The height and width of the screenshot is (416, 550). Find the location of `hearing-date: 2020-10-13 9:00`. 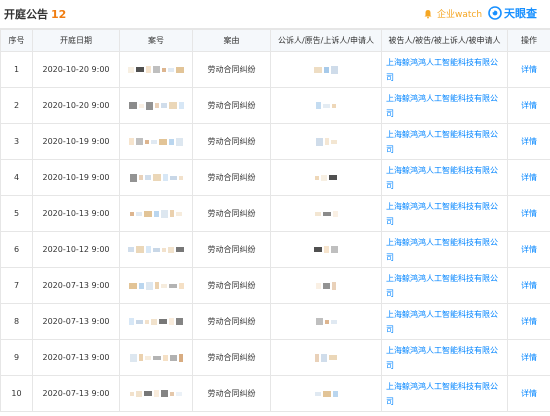

hearing-date: 2020-10-13 9:00 is located at coordinates (76, 213).